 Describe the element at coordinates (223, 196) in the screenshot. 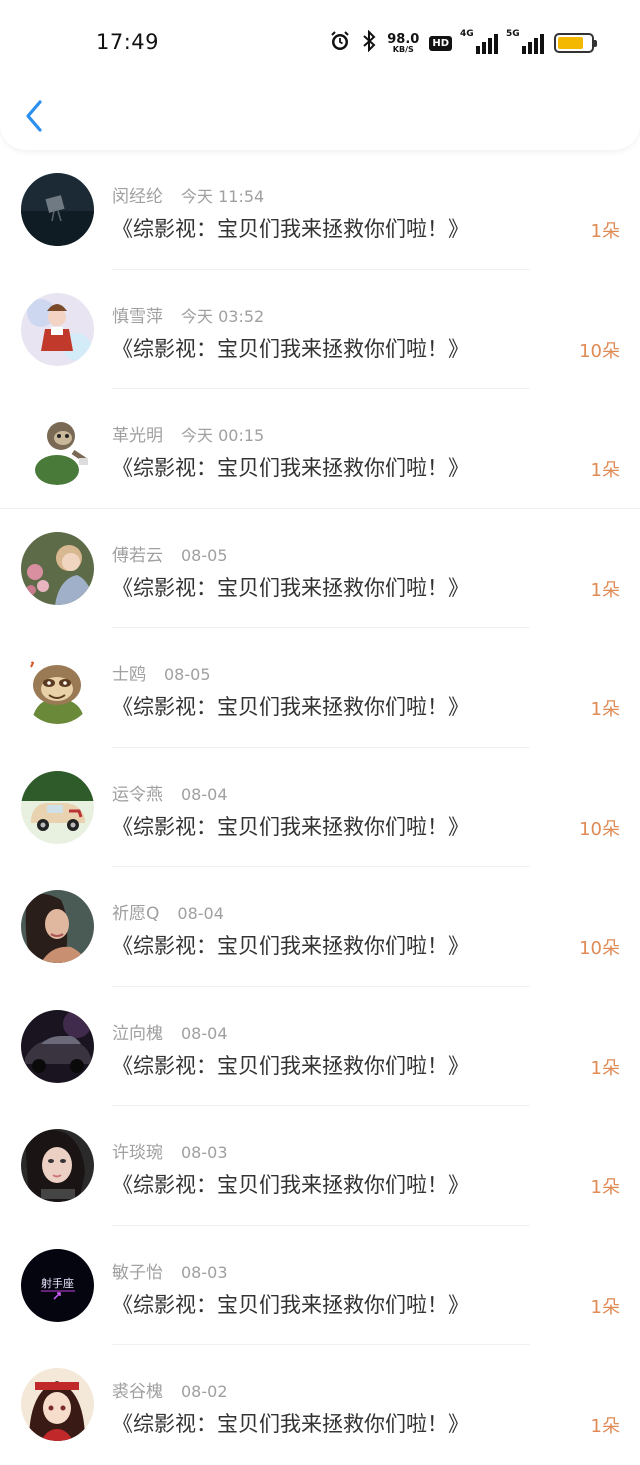

I see `timestamp: 今天 11:54` at that location.